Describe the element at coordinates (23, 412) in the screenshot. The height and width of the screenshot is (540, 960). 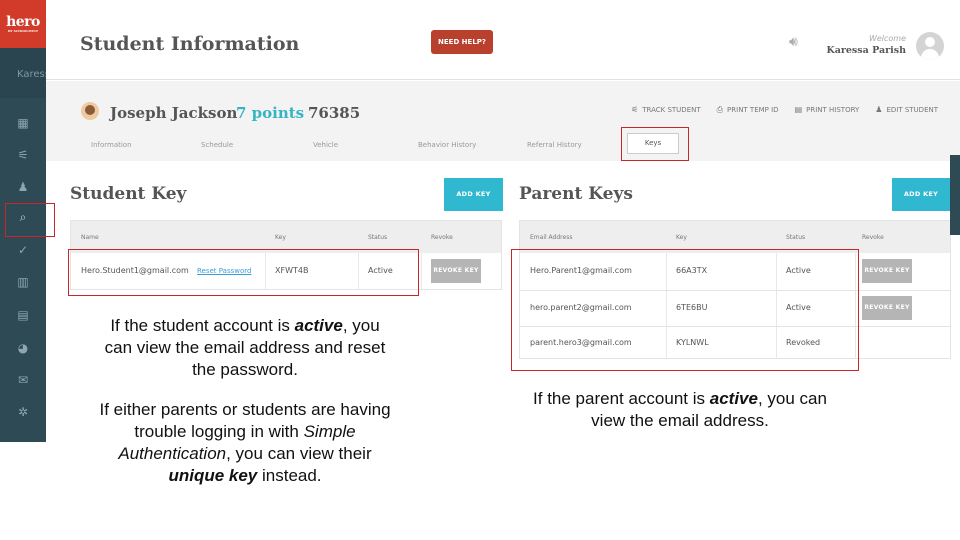
I see `settings-icon: ✲` at that location.